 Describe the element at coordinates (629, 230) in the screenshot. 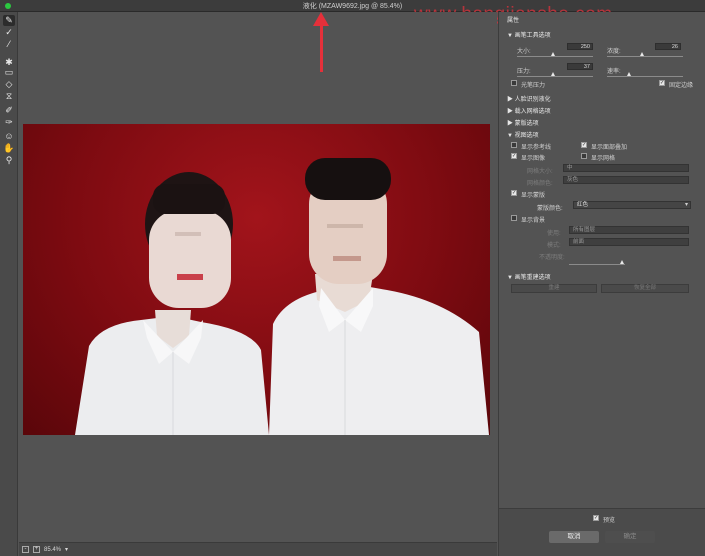

I see `use-select: 所有图层` at that location.